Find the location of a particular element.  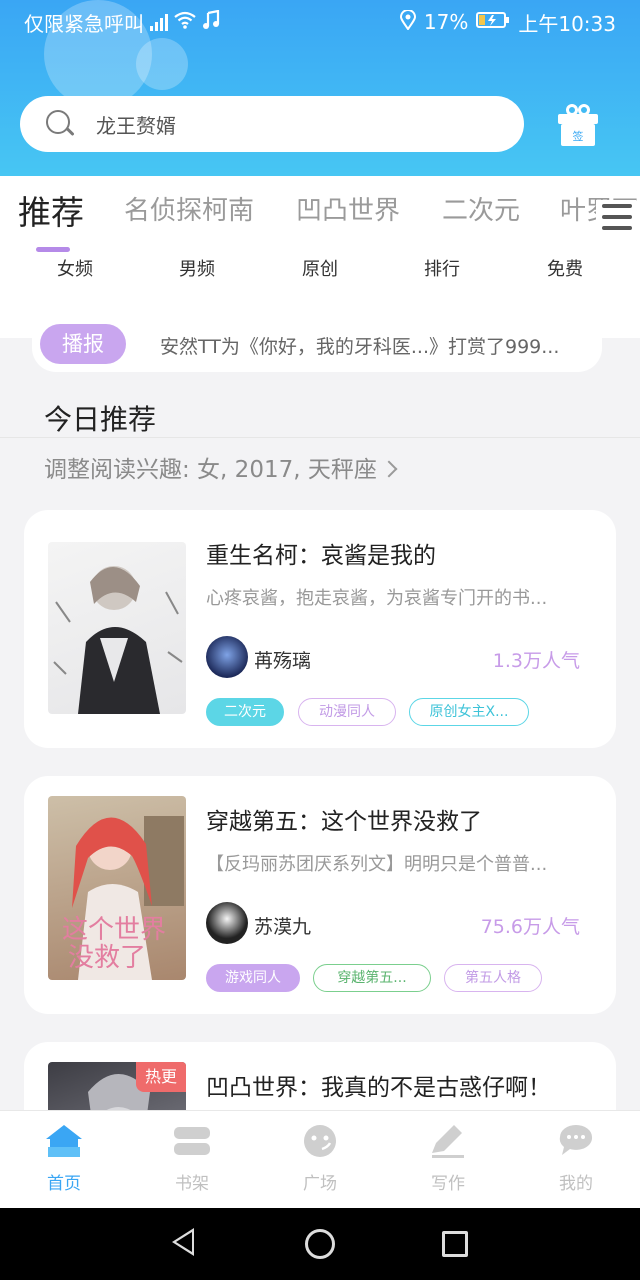

category-tabs: 推荐 名侦探柯南 凹凸世界 二次元 叶罗丽 is located at coordinates (320, 215).